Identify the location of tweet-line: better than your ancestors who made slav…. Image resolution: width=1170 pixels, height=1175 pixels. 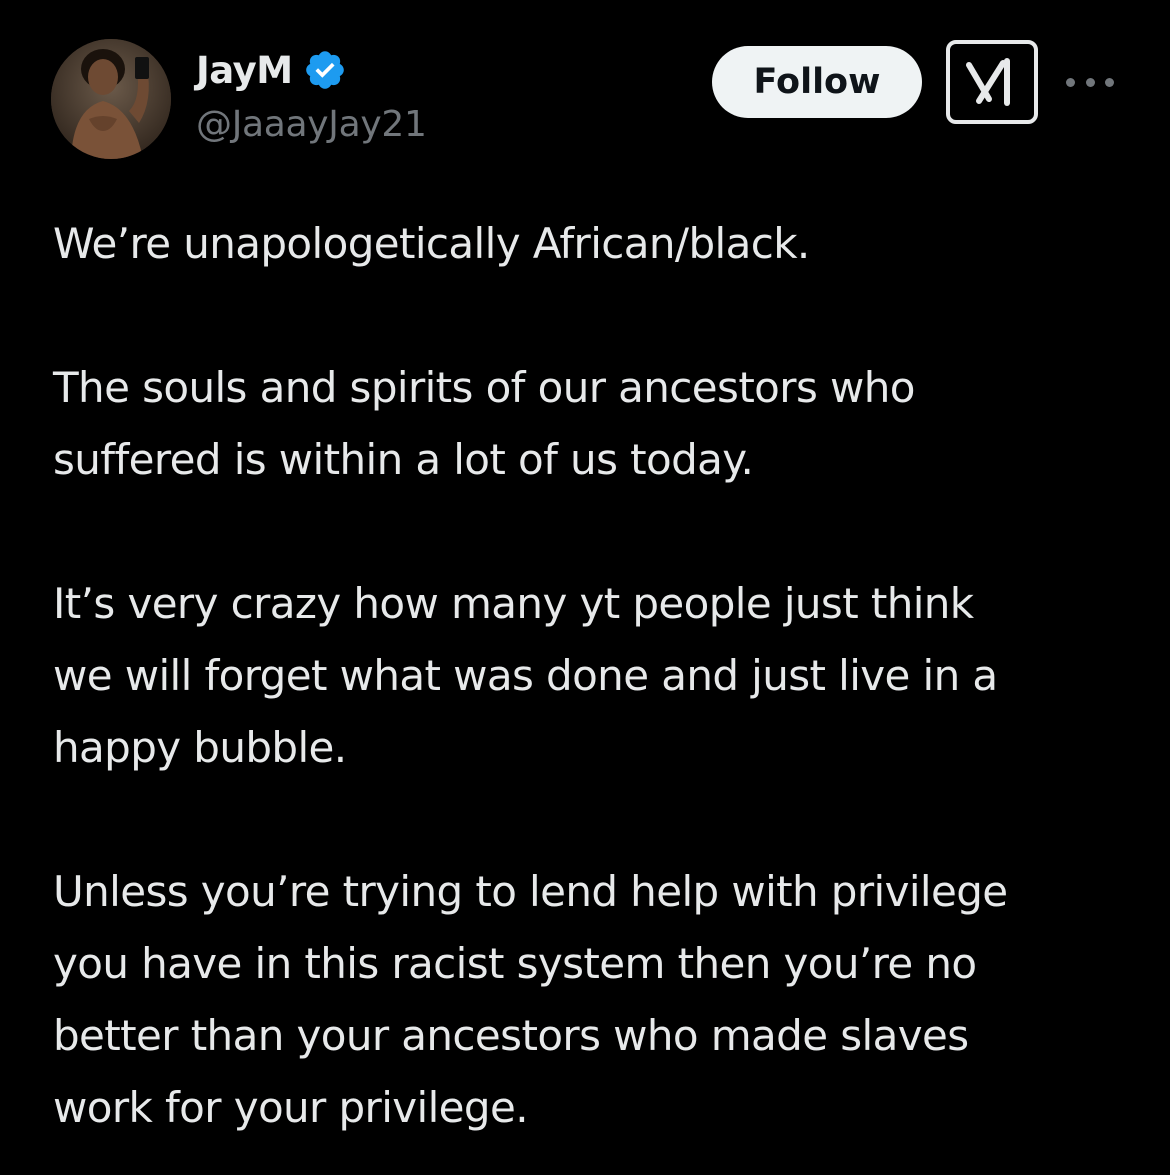
(511, 1035).